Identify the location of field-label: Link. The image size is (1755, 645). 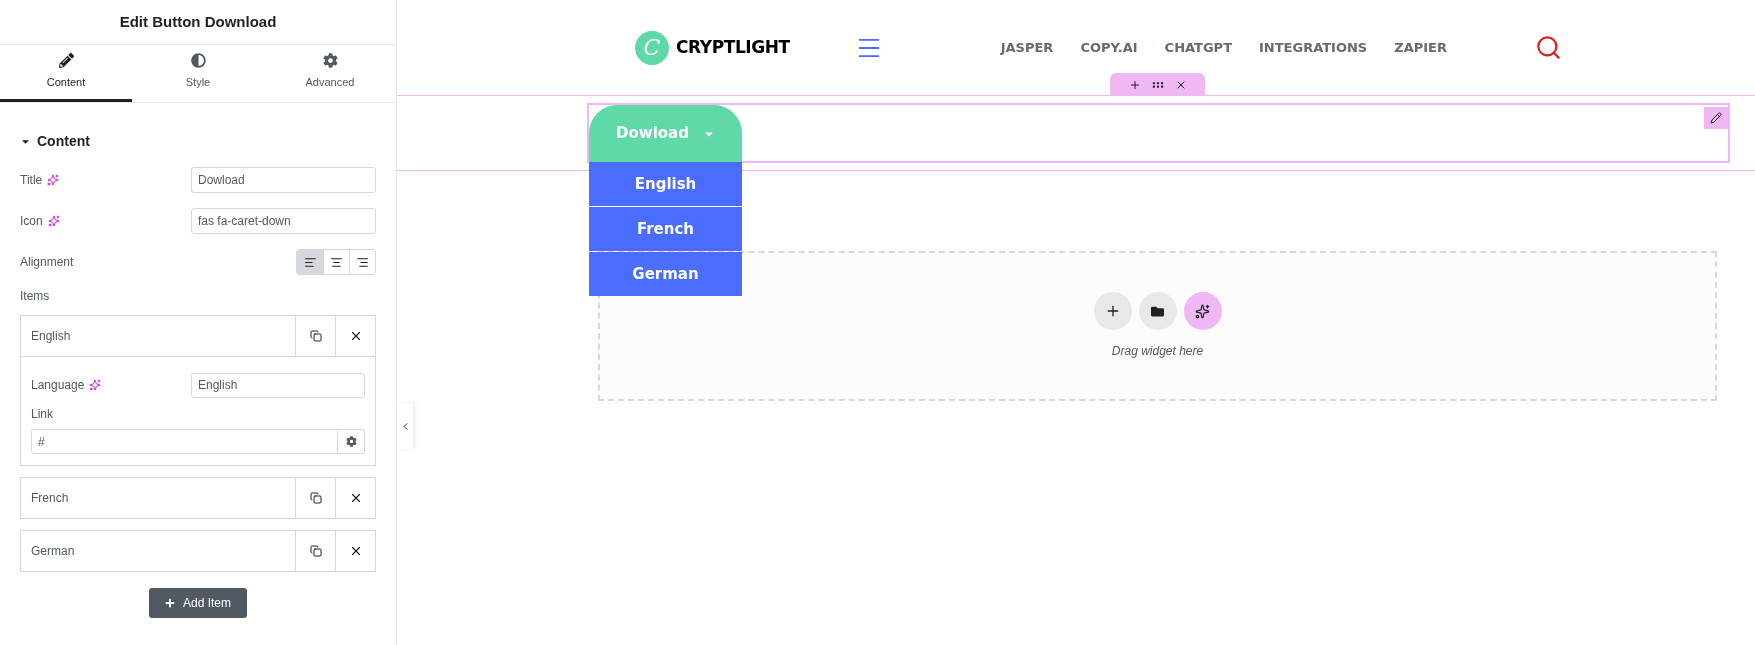
(42, 414).